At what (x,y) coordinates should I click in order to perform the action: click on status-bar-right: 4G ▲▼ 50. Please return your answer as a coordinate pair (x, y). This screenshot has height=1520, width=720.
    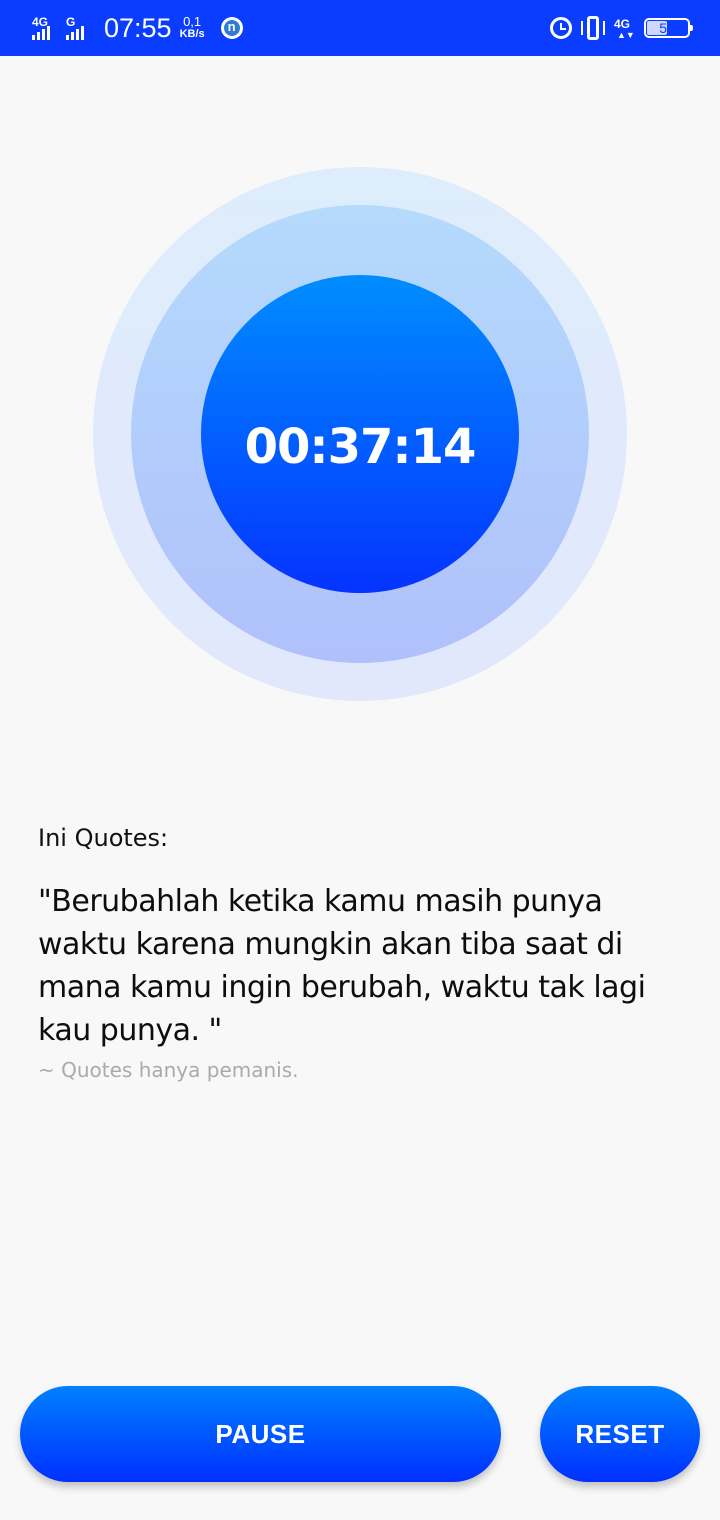
    Looking at the image, I should click on (621, 28).